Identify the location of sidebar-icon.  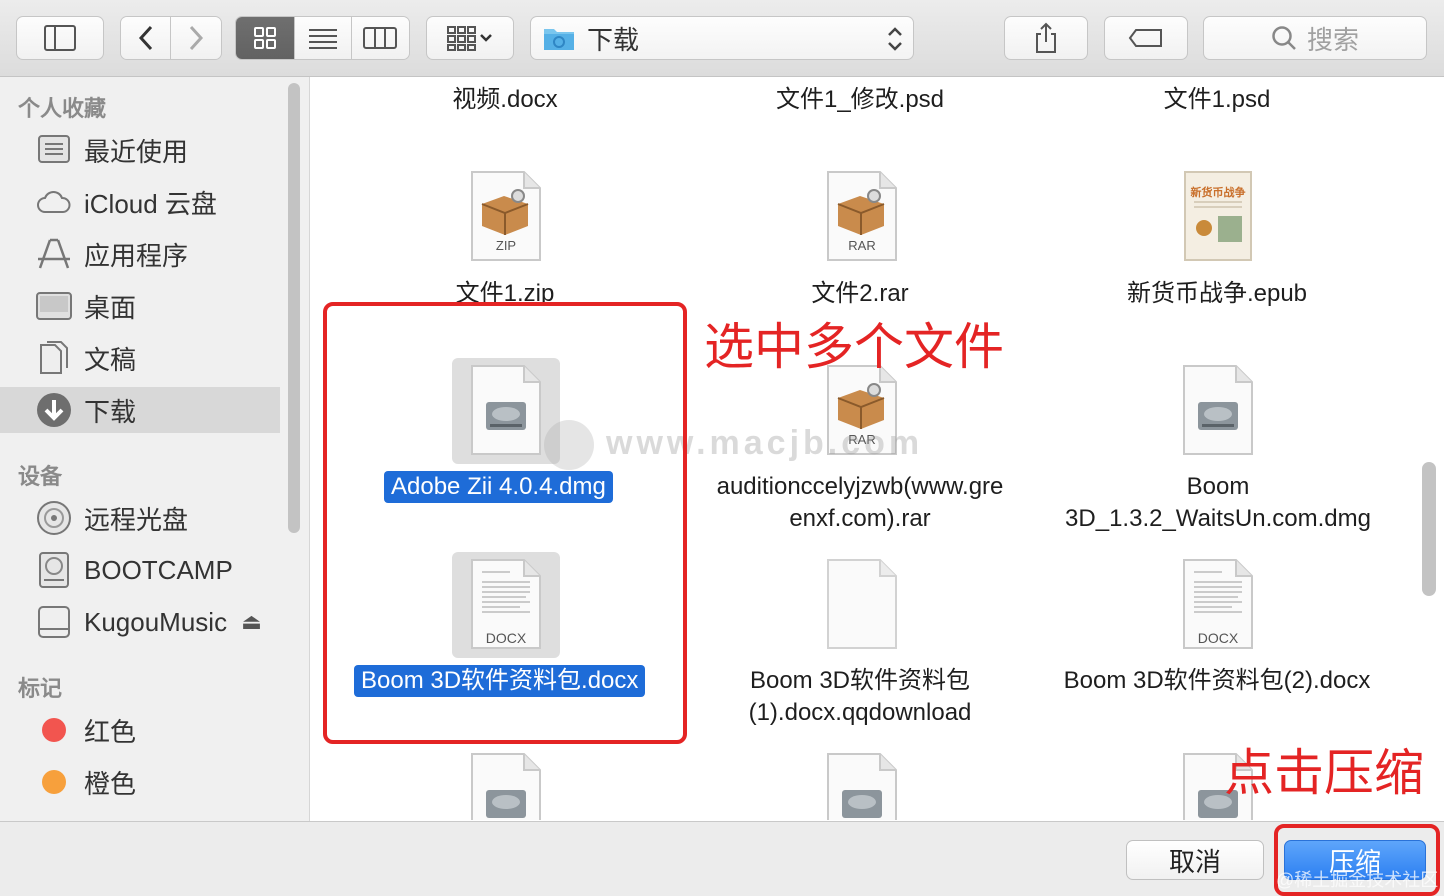
(60, 38).